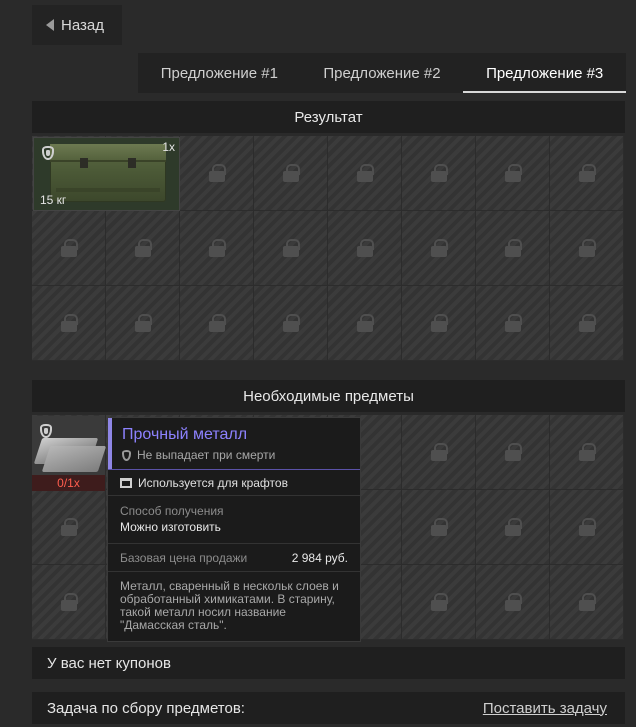  I want to click on result-quantity: 1x, so click(168, 147).